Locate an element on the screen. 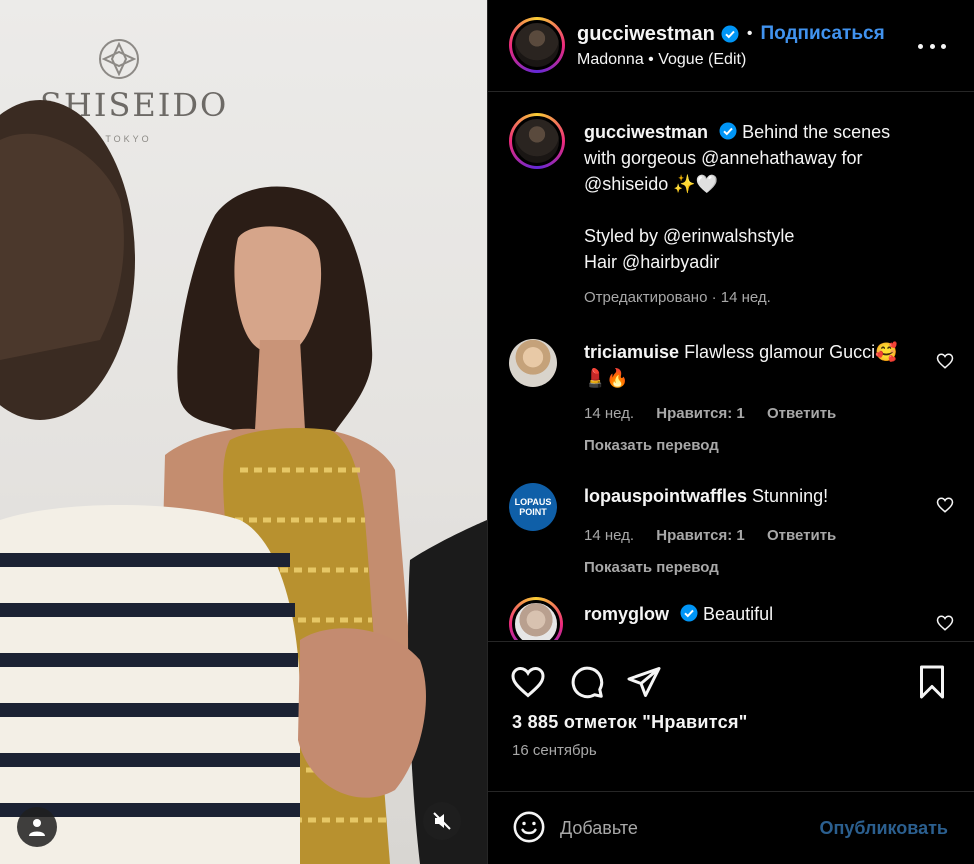  mute-button is located at coordinates (442, 821).